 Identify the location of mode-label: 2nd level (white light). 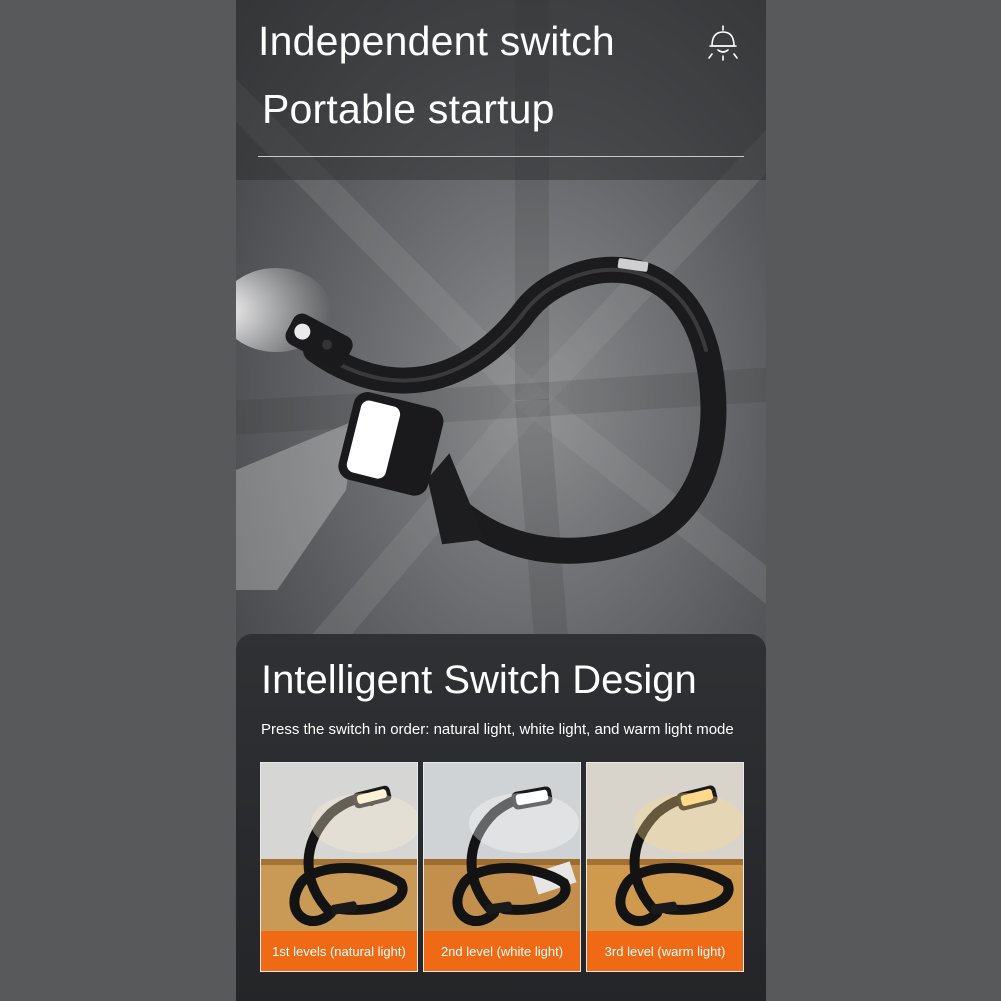
(502, 951).